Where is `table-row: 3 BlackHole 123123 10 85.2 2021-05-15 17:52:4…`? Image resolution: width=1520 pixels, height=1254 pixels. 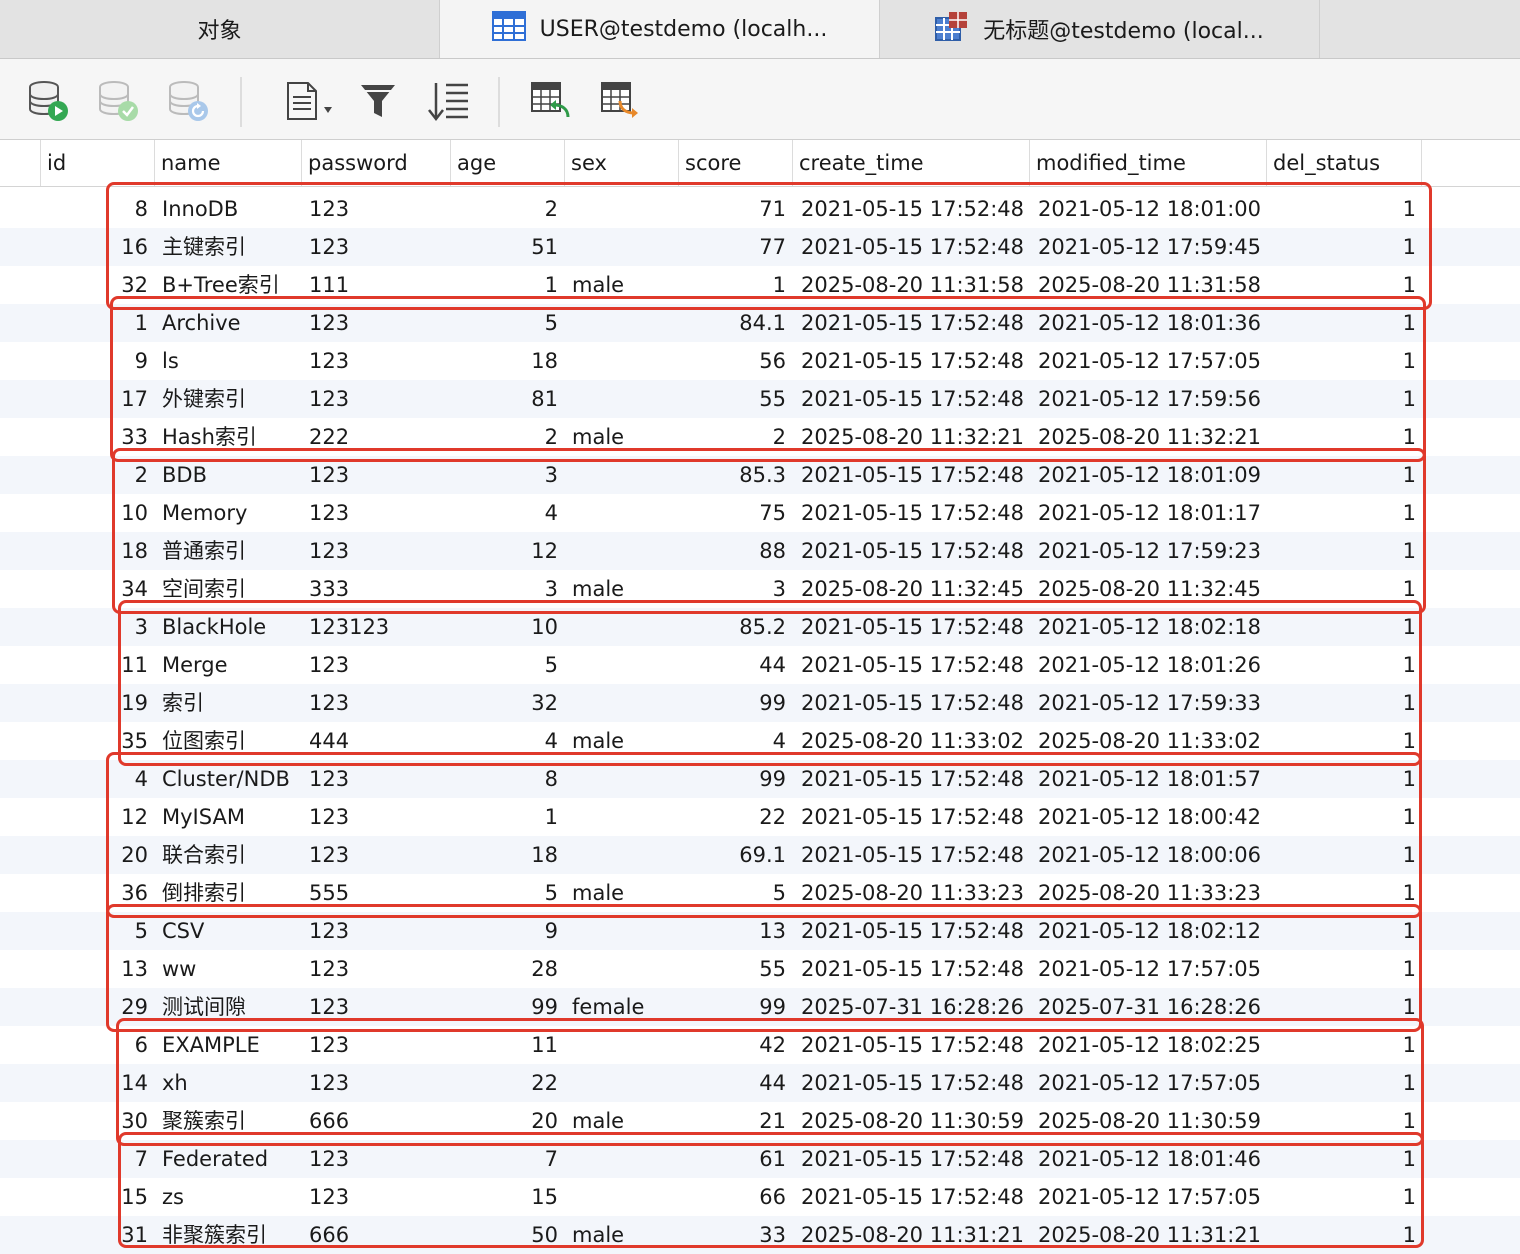 table-row: 3 BlackHole 123123 10 85.2 2021-05-15 17:52:4… is located at coordinates (760, 627).